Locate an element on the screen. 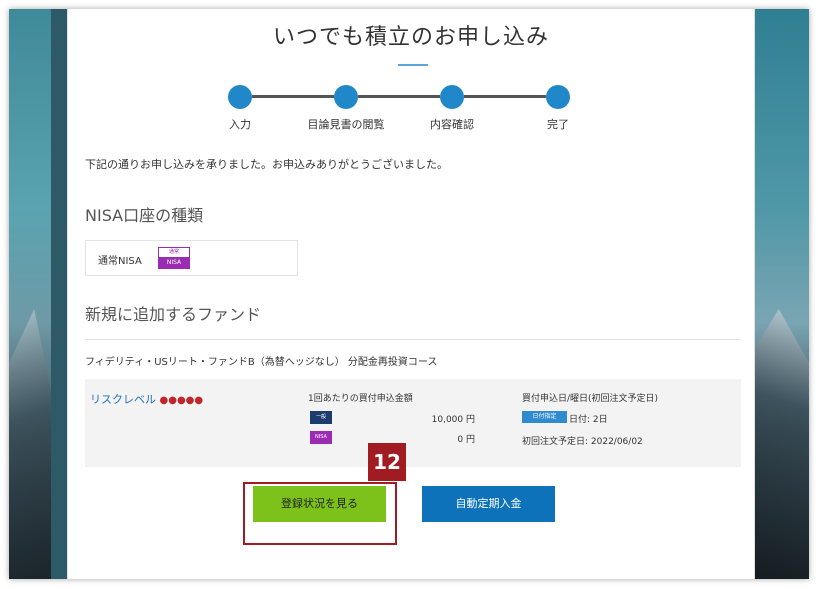 The width and height of the screenshot is (818, 589). page-title: いつでも積立のお申し込み is located at coordinates (410, 37).